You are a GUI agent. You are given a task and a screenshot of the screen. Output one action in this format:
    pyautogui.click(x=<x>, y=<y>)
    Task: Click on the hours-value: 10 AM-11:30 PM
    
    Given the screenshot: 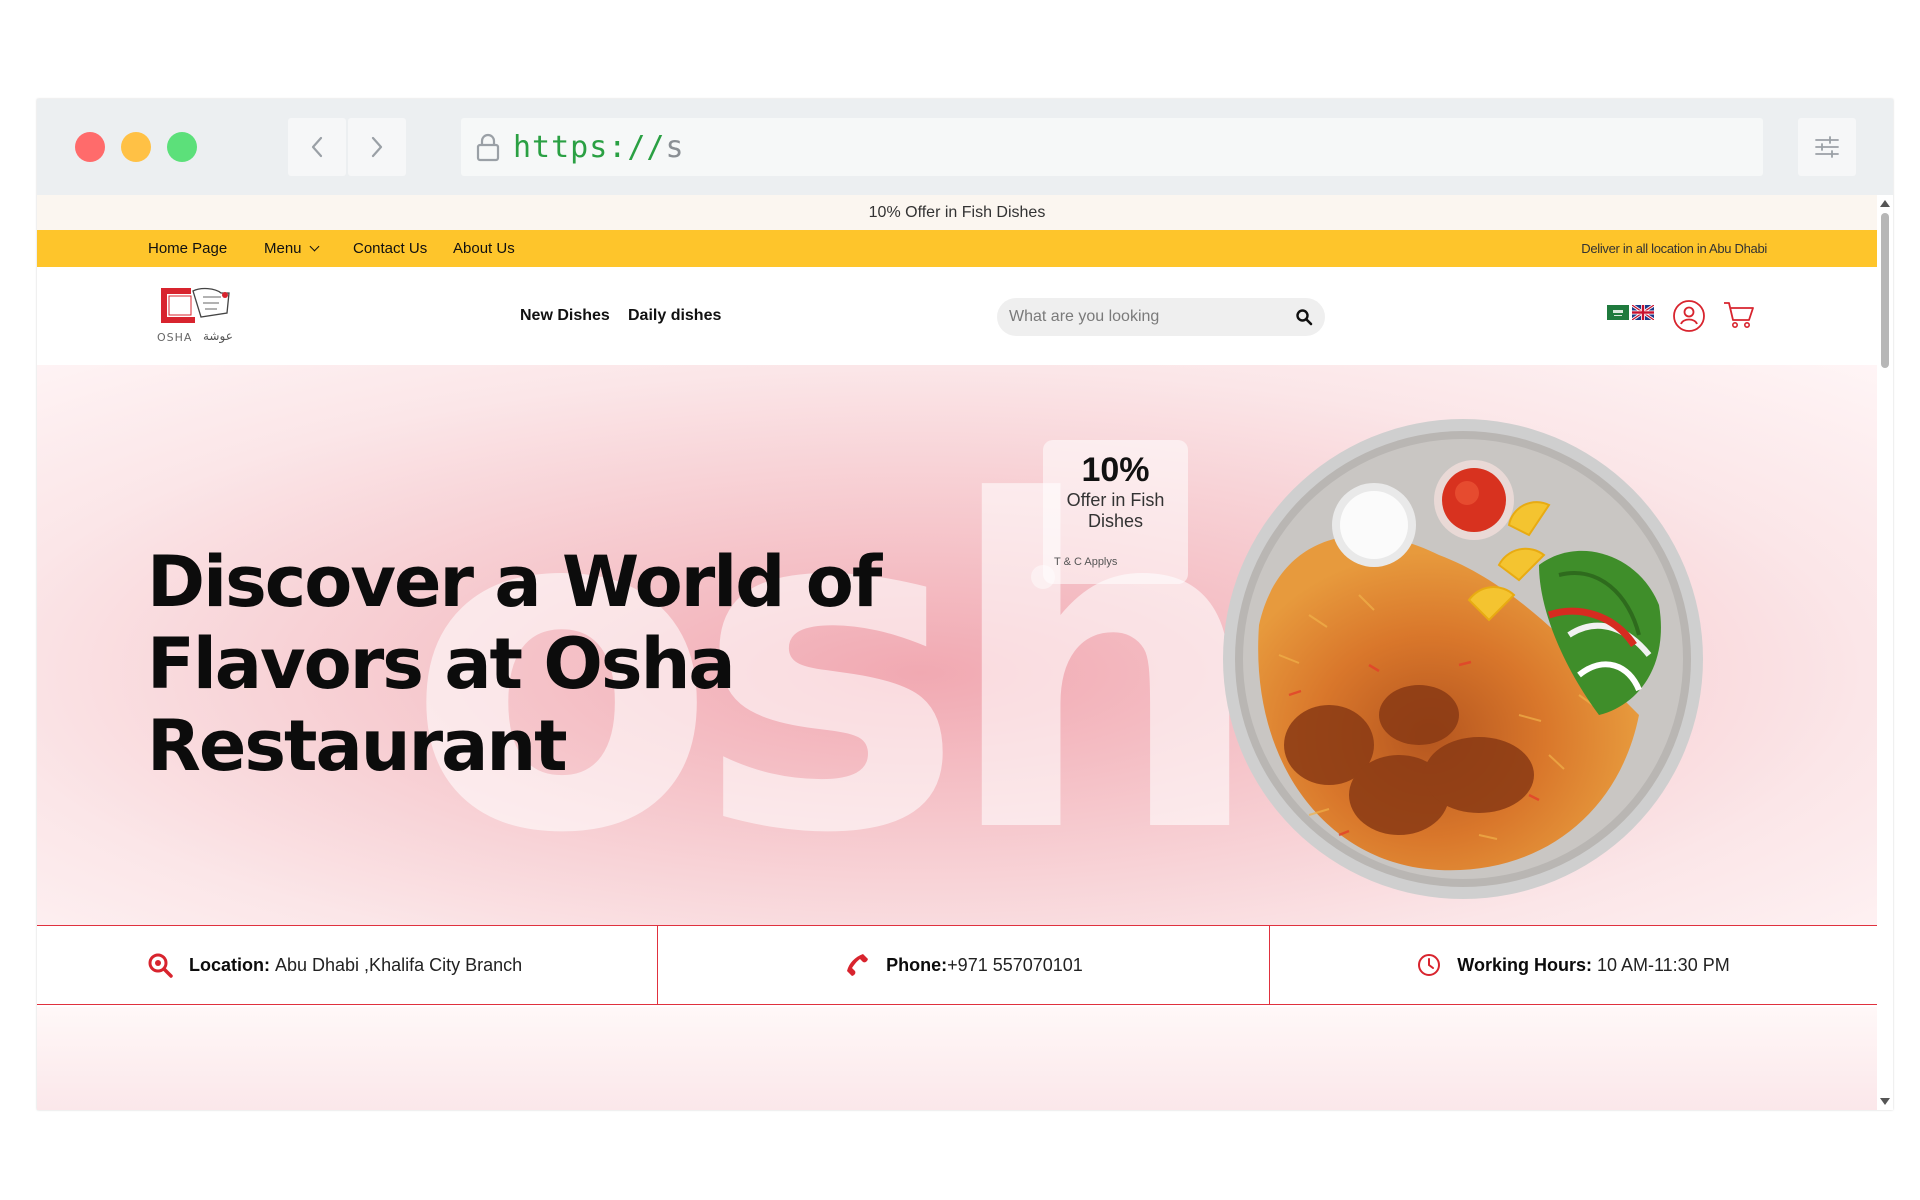 What is the action you would take?
    pyautogui.click(x=1663, y=964)
    